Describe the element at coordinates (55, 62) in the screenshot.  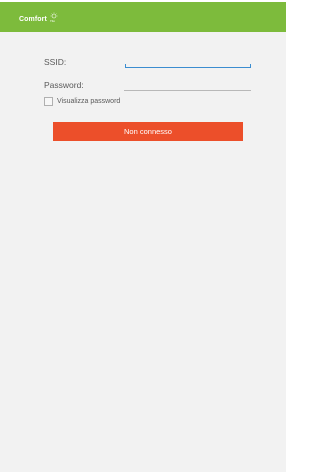
I see `ssid-label: SSID:` at that location.